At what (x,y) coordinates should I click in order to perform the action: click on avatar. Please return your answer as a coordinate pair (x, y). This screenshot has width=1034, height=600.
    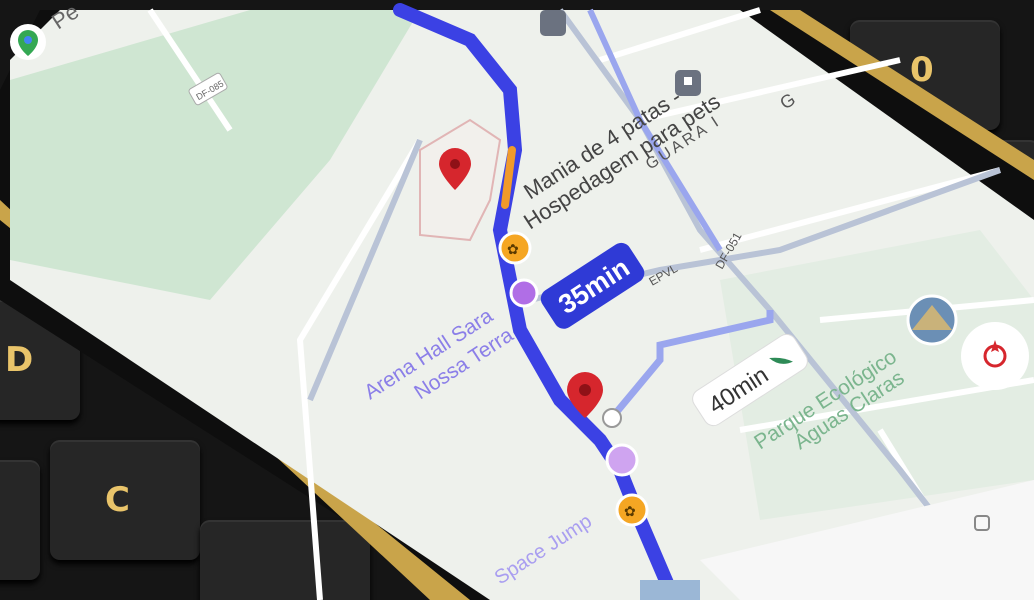
    Looking at the image, I should click on (932, 320).